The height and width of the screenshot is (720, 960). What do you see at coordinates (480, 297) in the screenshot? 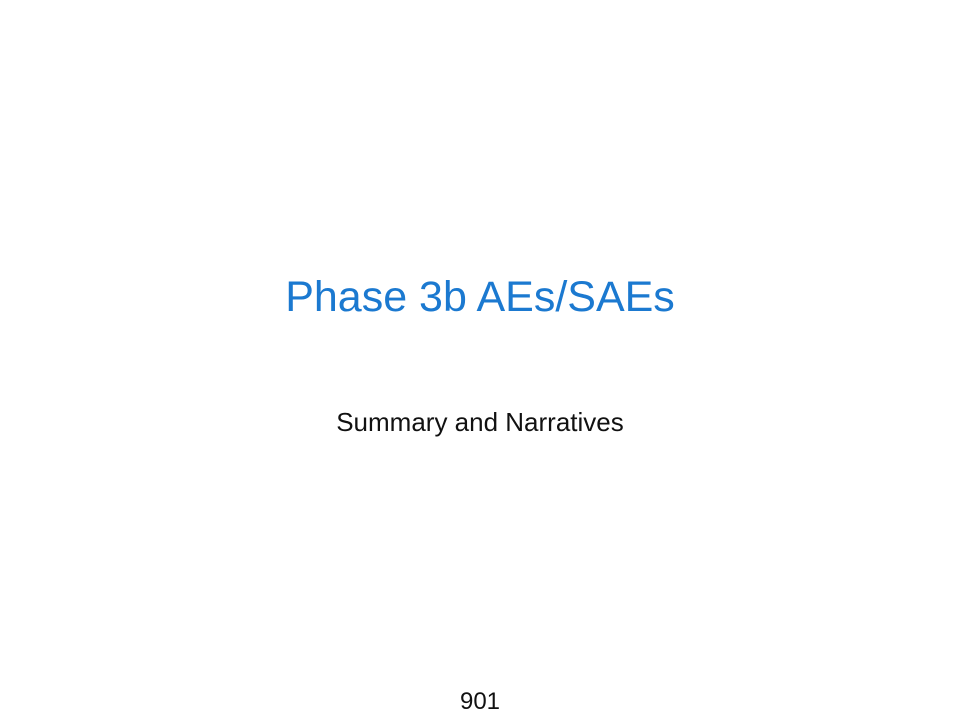
I see `slide-title: Phase 3b AEs/SAEs` at bounding box center [480, 297].